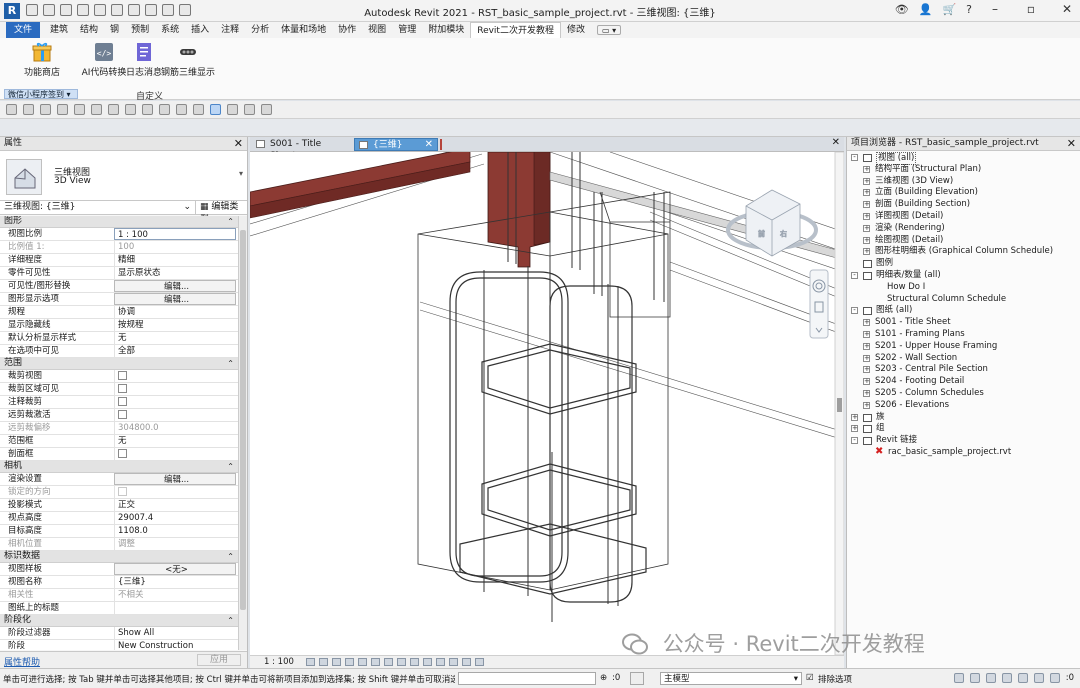 This screenshot has height=688, width=1080. I want to click on select-underlay-icon, so click(974, 678).